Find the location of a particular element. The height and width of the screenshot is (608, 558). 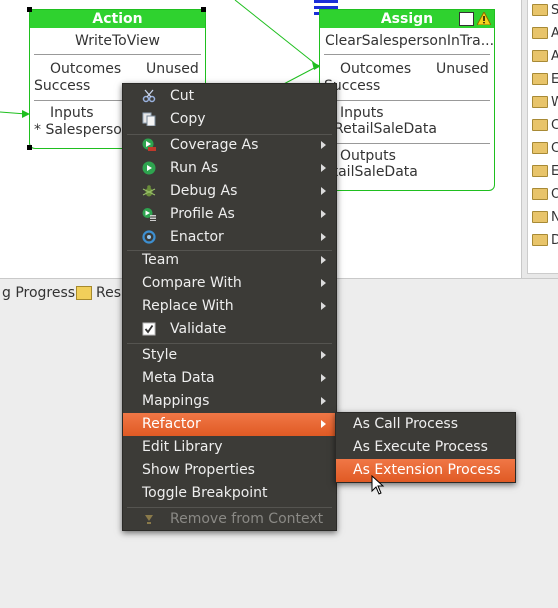

tree-item: O is located at coordinates (545, 194).